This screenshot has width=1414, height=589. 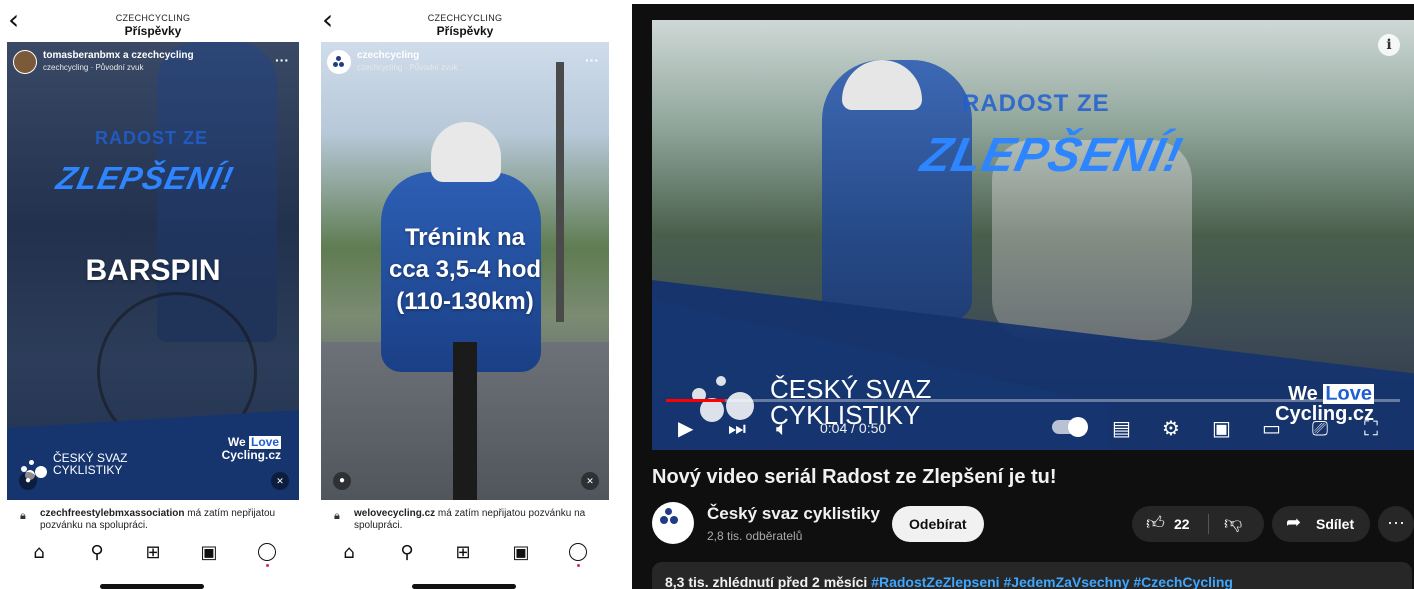 I want to click on progress-bar, so click(x=1033, y=400).